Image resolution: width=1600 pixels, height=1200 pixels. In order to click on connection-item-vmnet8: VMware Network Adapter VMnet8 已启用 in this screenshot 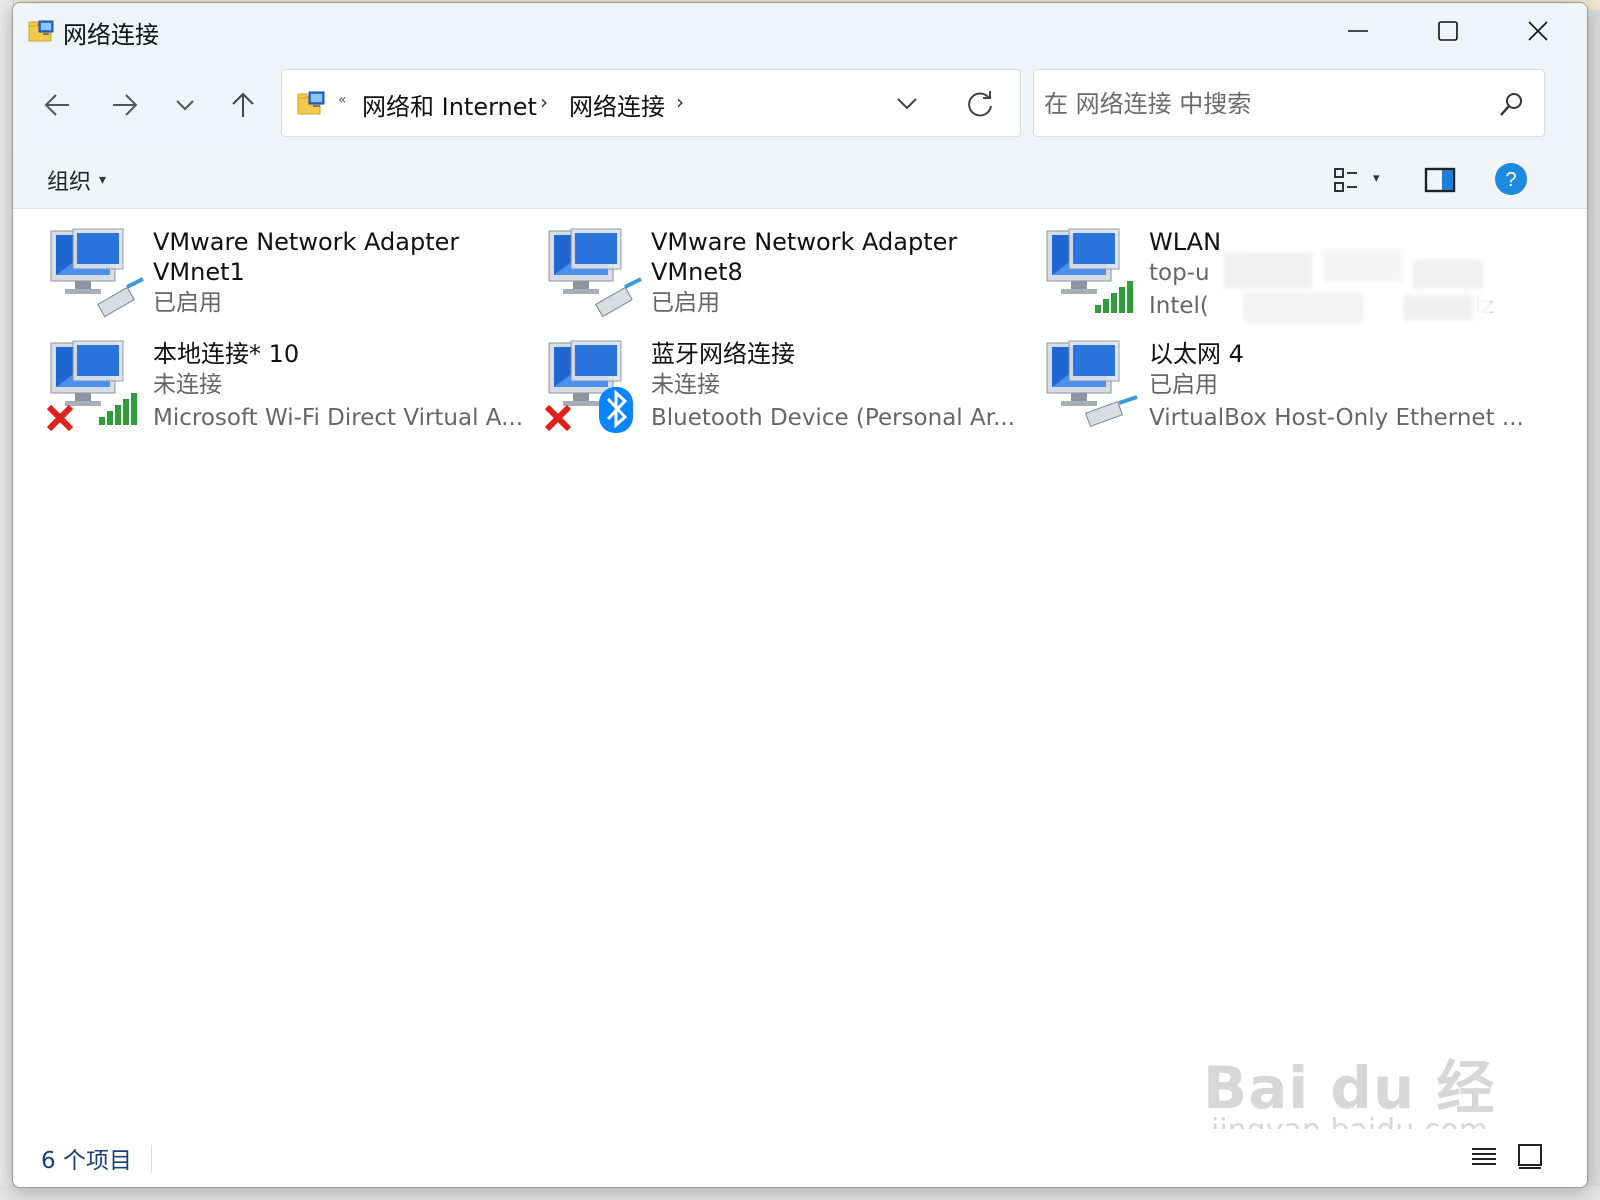, I will do `click(790, 280)`.